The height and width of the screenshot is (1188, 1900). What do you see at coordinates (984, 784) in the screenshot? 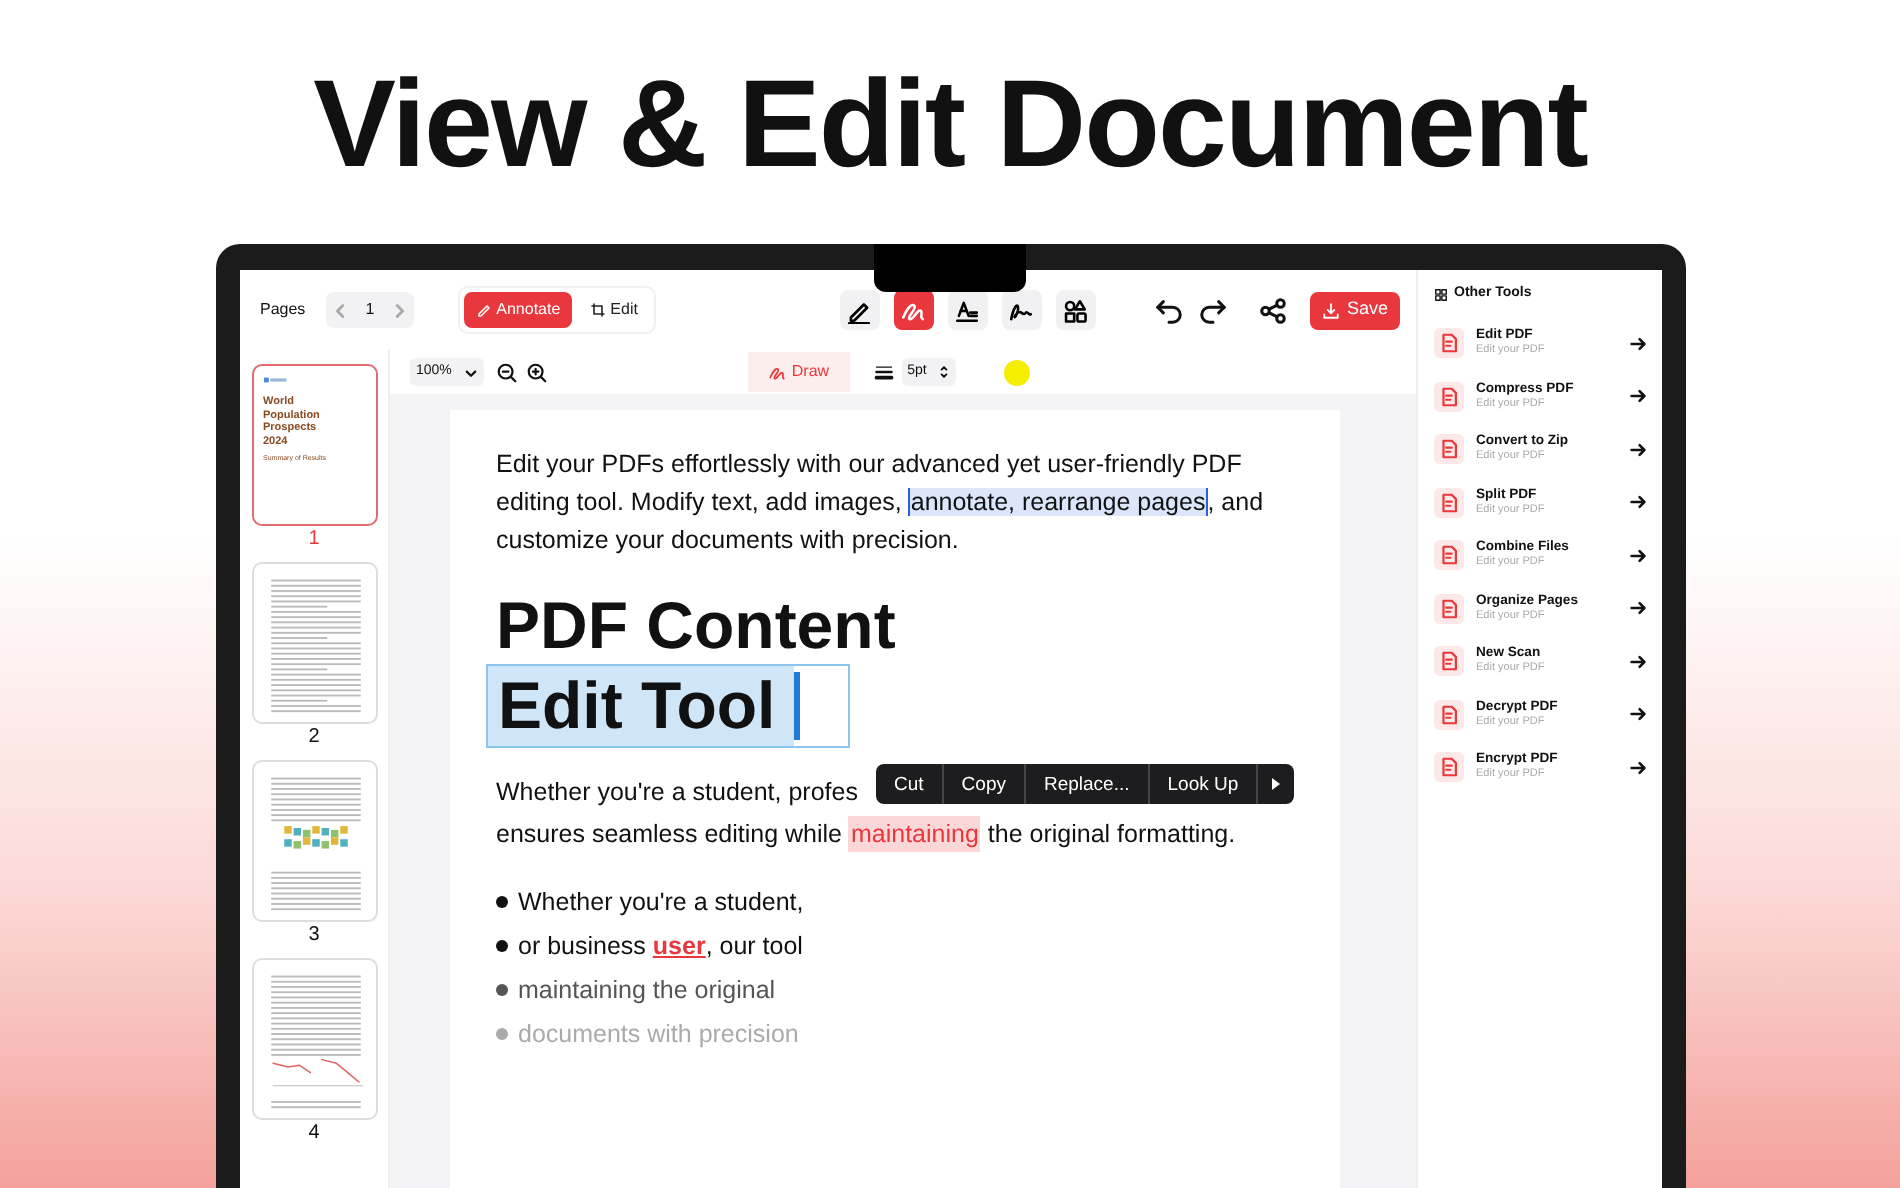
I see `menu-item: Copy` at bounding box center [984, 784].